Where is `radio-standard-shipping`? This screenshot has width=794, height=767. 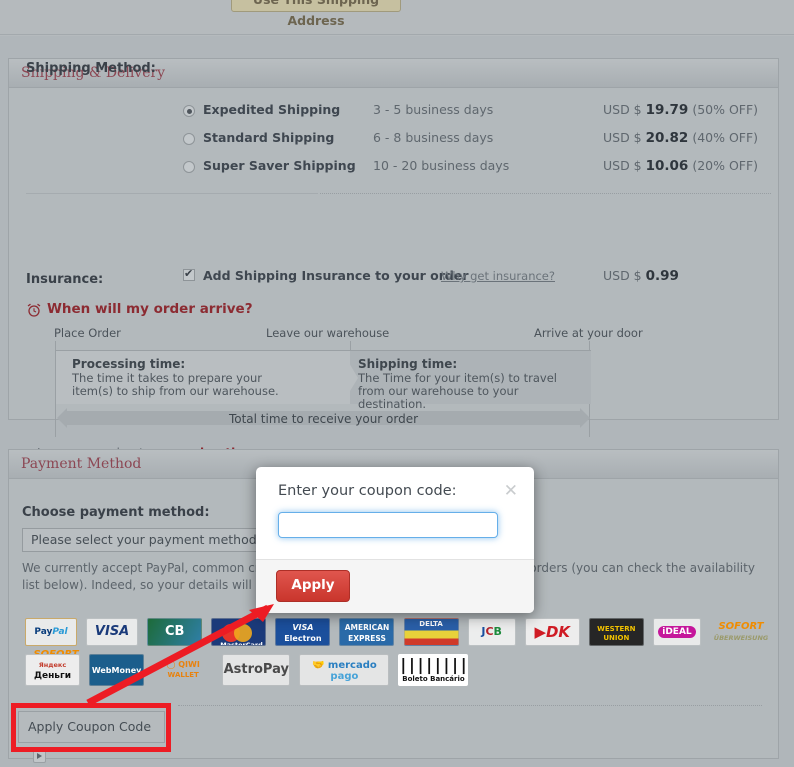
radio-standard-shipping is located at coordinates (189, 139).